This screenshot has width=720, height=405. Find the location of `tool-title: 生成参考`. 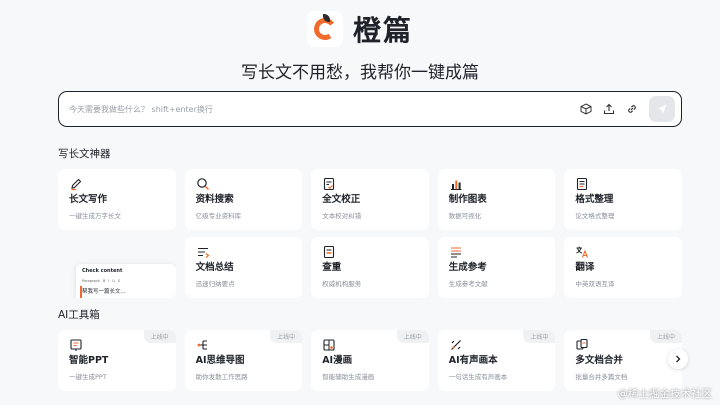

tool-title: 生成参考 is located at coordinates (467, 267).